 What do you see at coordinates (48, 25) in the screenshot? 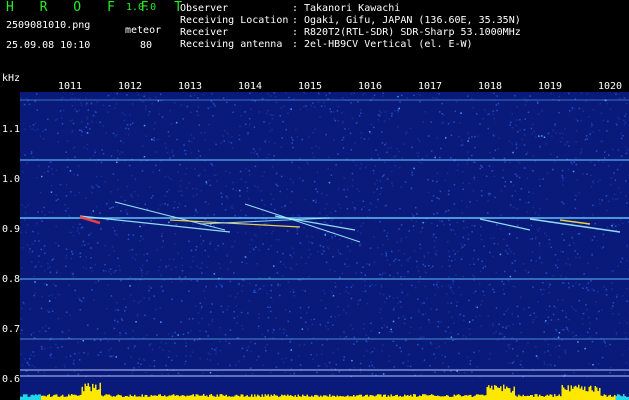
I see `file-name: 2509081010.png` at bounding box center [48, 25].